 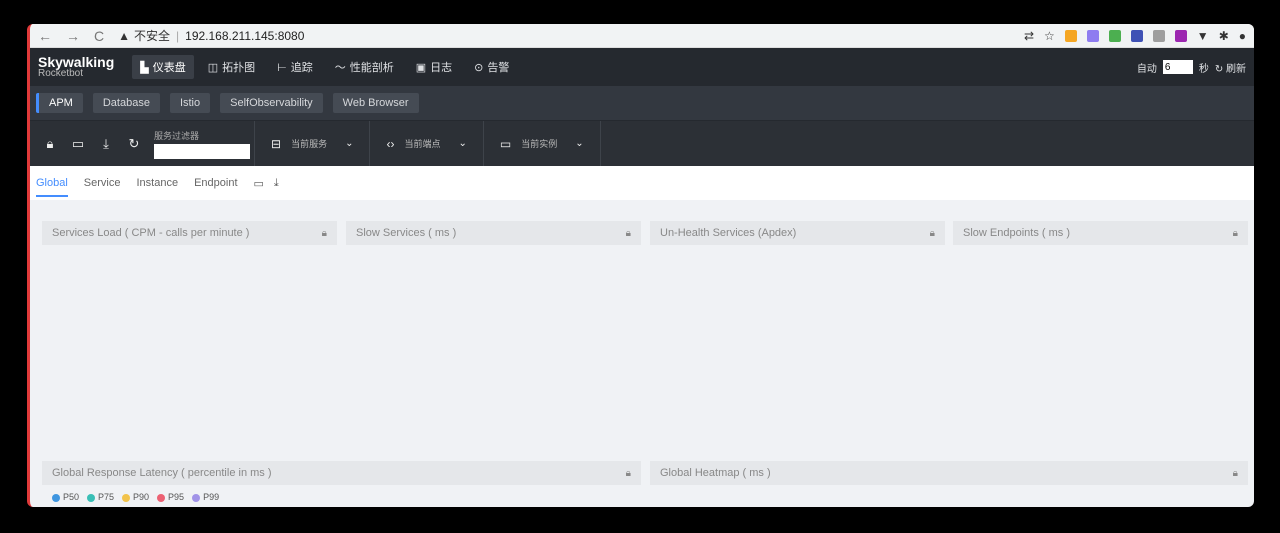 I want to click on tab-instance: Instance, so click(x=157, y=183).